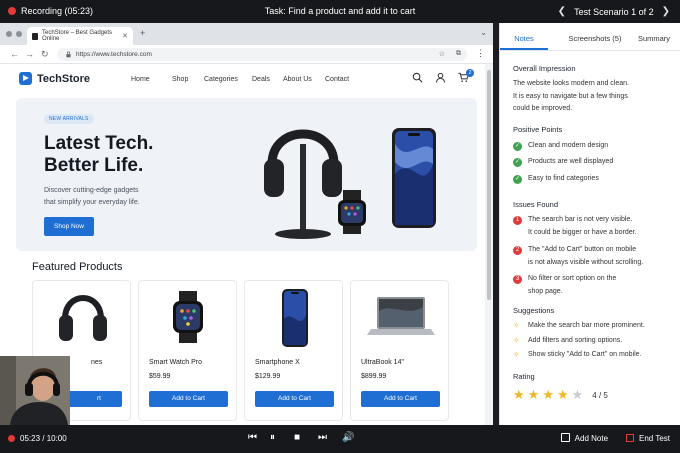 This screenshot has height=453, width=680. What do you see at coordinates (417, 77) in the screenshot?
I see `search-icon` at bounding box center [417, 77].